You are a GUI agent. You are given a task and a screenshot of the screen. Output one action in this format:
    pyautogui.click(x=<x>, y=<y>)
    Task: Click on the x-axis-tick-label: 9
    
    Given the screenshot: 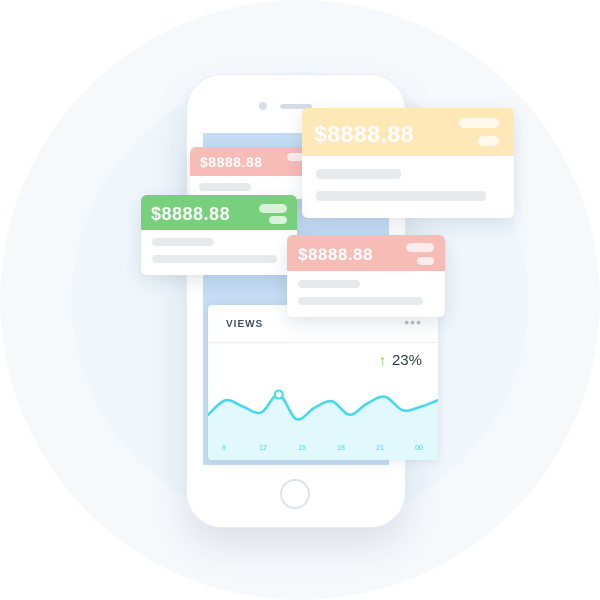 What is the action you would take?
    pyautogui.click(x=224, y=448)
    